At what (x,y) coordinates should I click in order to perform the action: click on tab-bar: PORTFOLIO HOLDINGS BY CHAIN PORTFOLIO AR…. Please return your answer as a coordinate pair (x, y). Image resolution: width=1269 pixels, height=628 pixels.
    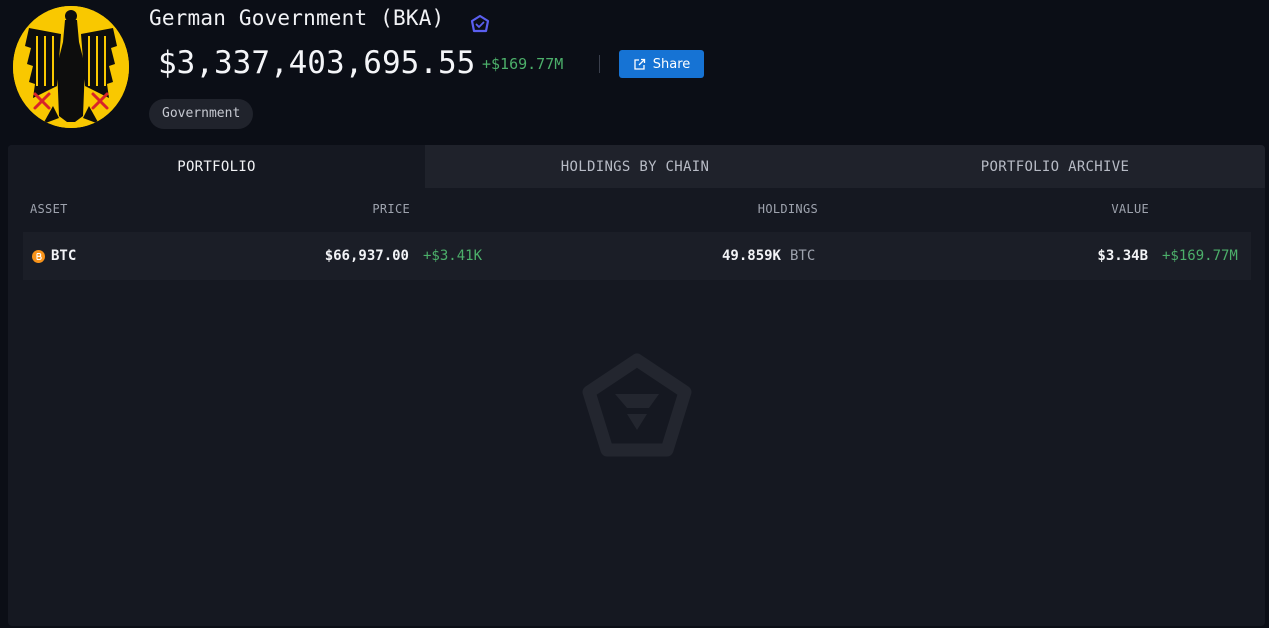
    Looking at the image, I should click on (636, 166).